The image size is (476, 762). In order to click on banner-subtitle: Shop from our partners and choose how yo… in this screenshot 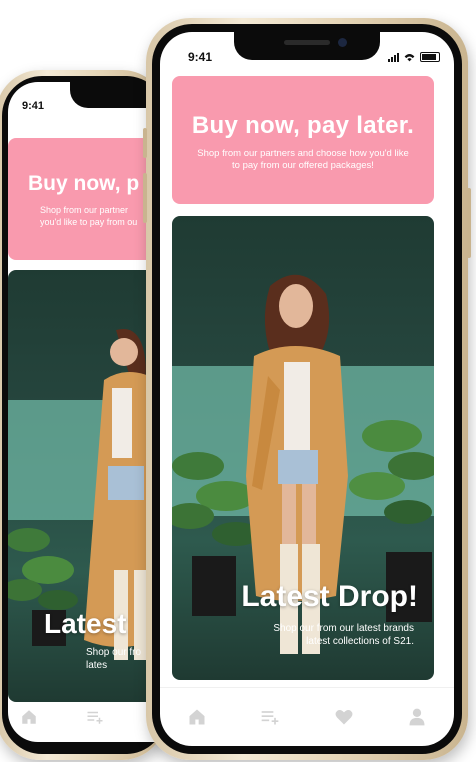, I will do `click(303, 159)`.